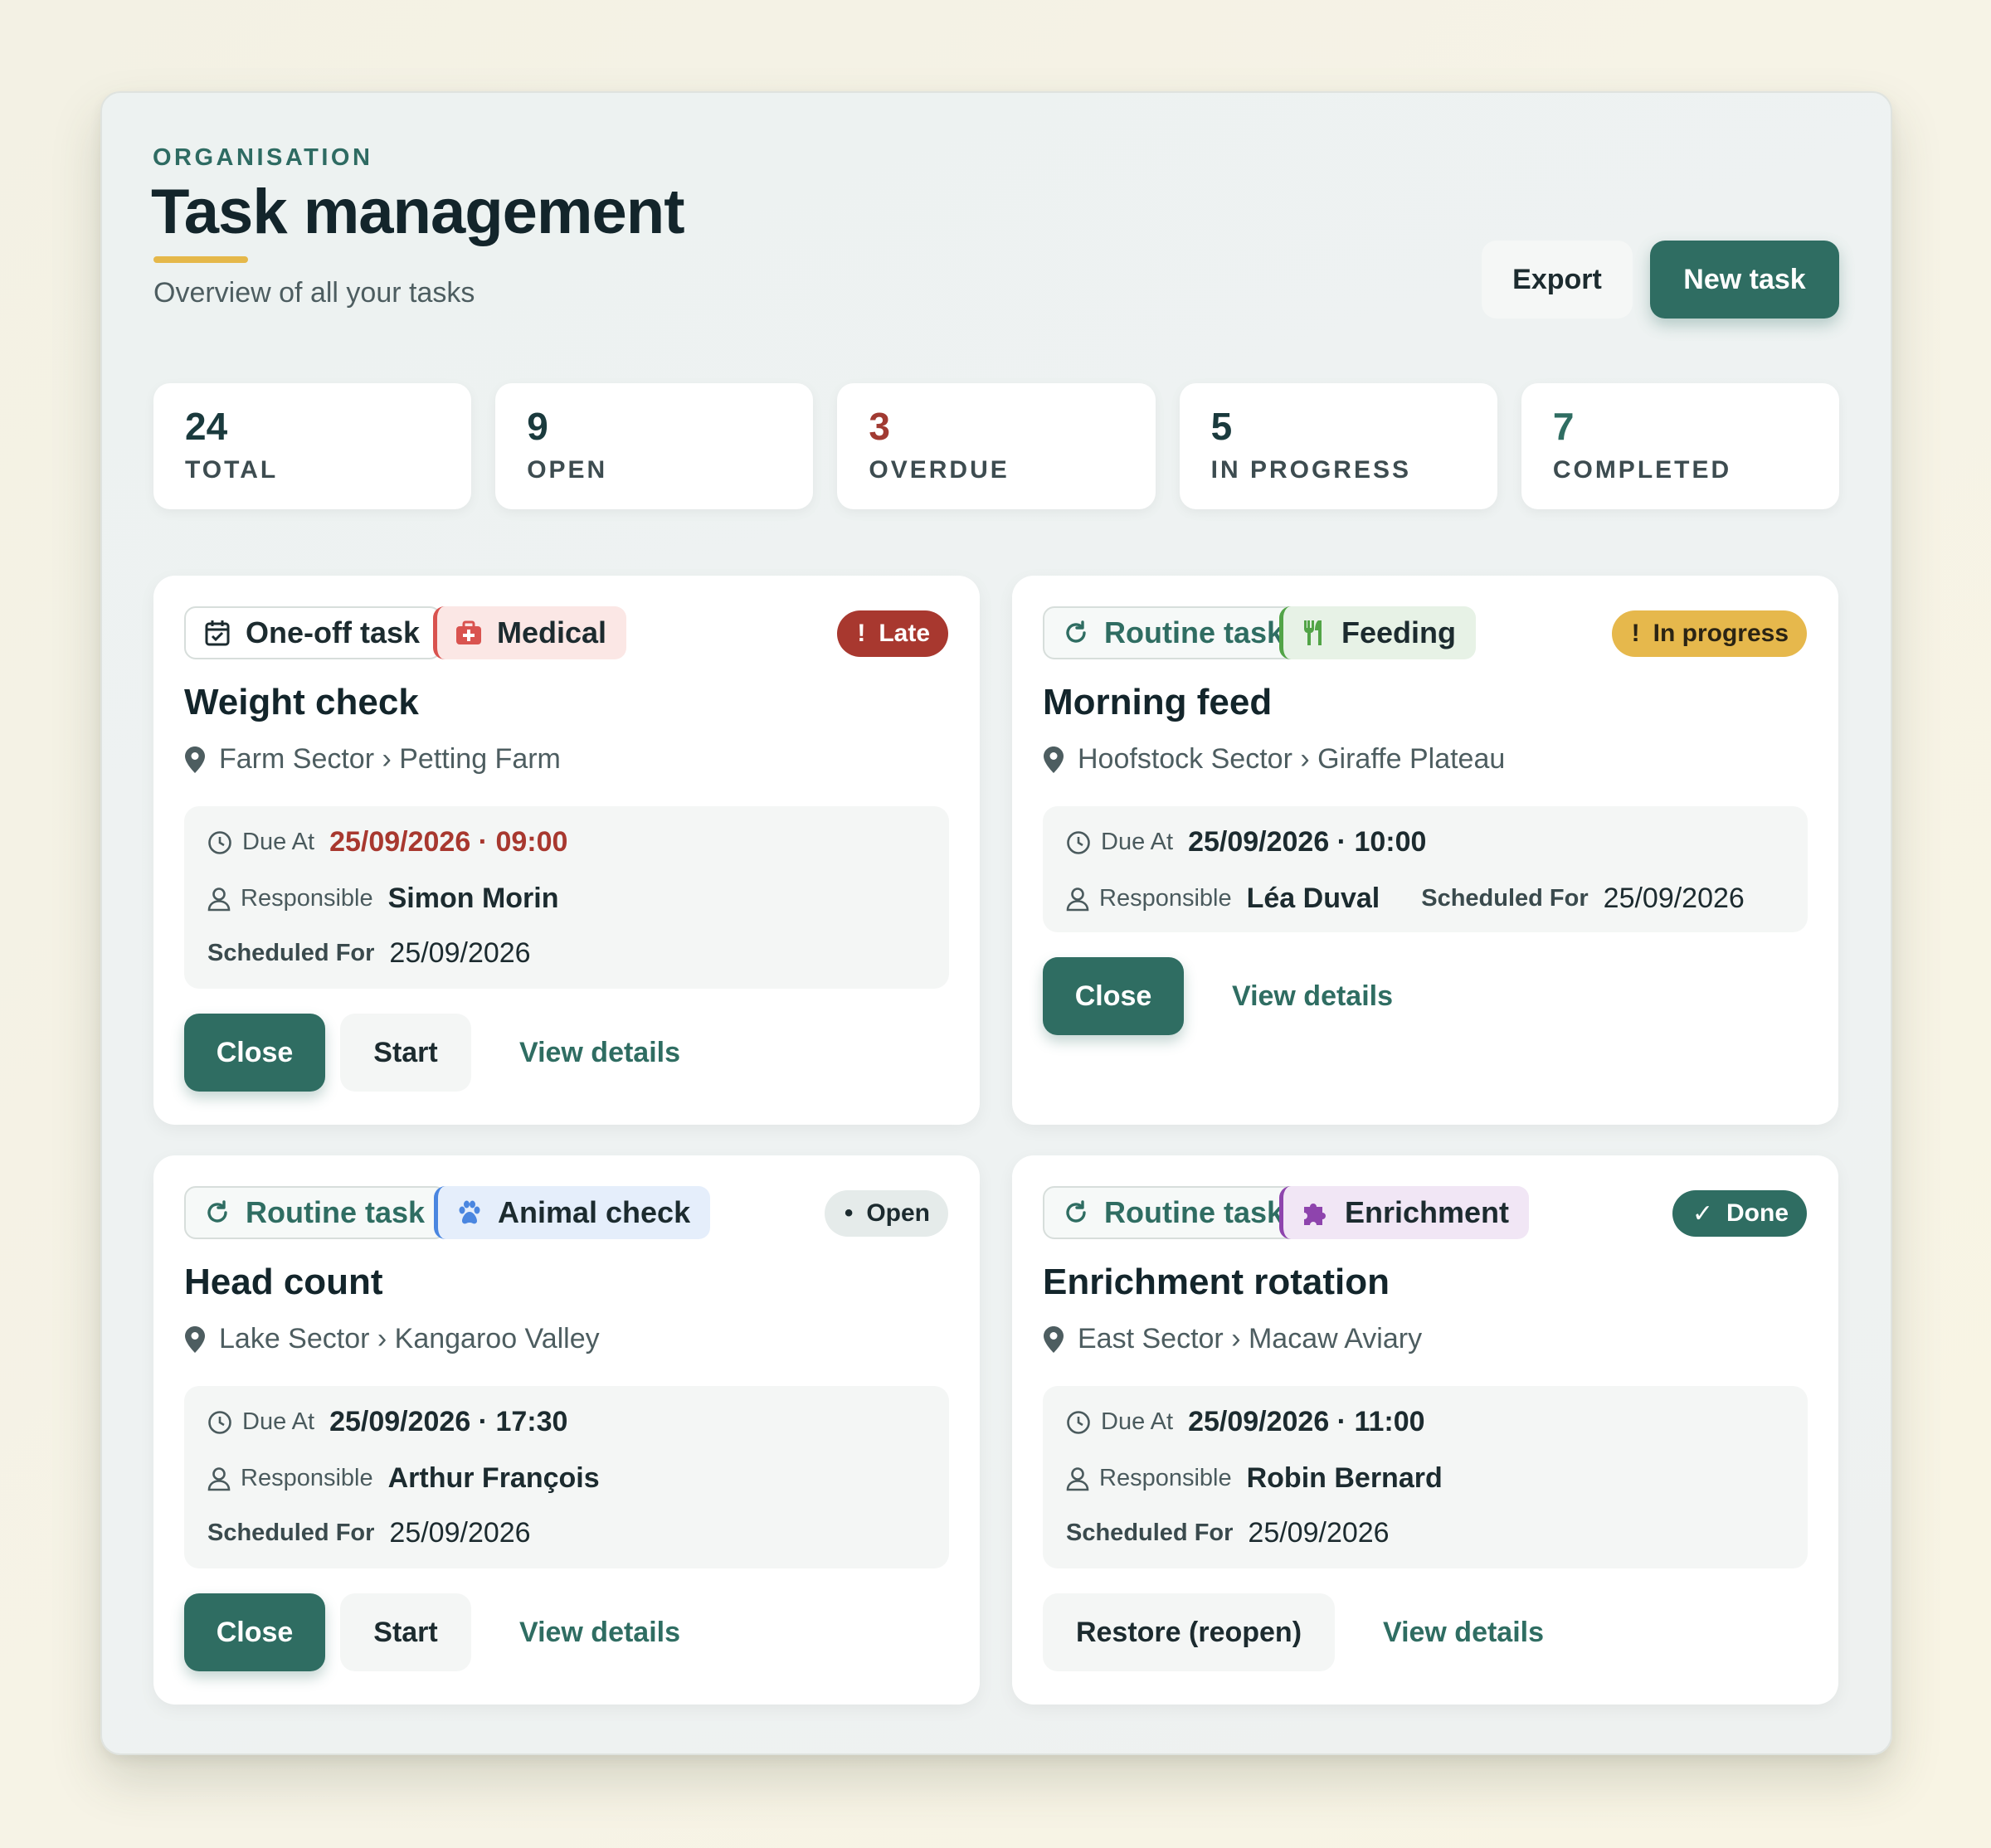  Describe the element at coordinates (1345, 1478) in the screenshot. I see `responsible-value: Robin Bernard` at that location.